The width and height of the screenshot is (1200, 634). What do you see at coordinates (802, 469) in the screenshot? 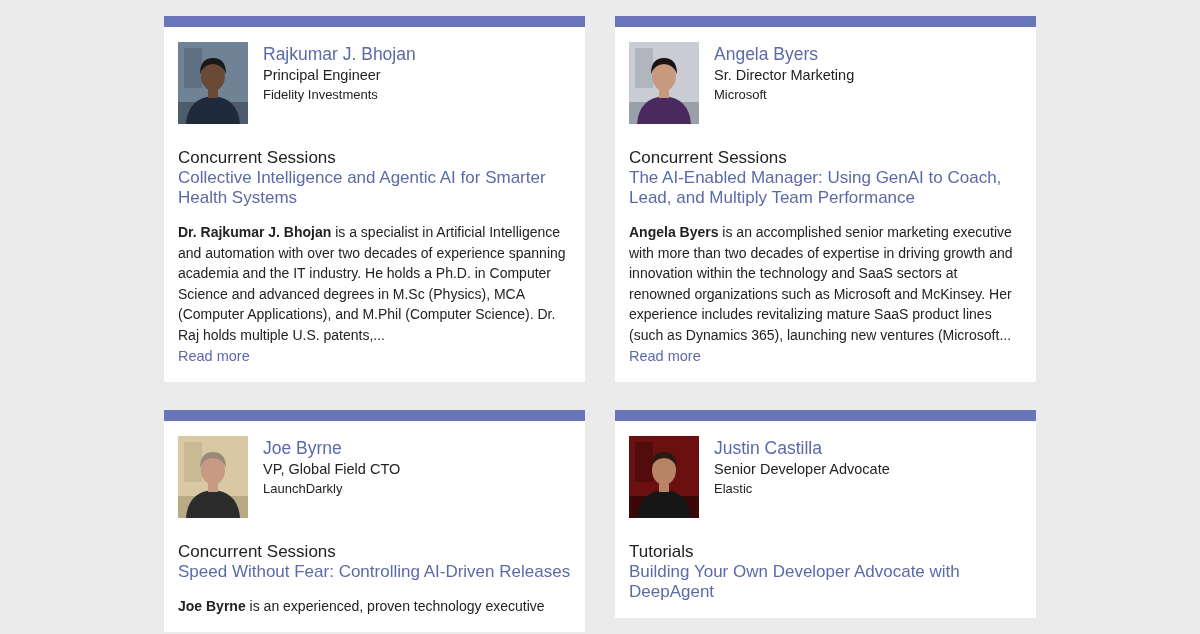
I see `speaker-title: Senior Developer Advocate` at bounding box center [802, 469].